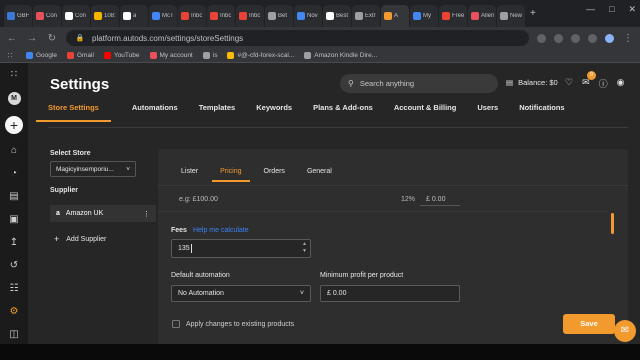 This screenshot has height=360, width=640. I want to click on tab-plans-add-ons: Plans & Add-ons, so click(343, 112).